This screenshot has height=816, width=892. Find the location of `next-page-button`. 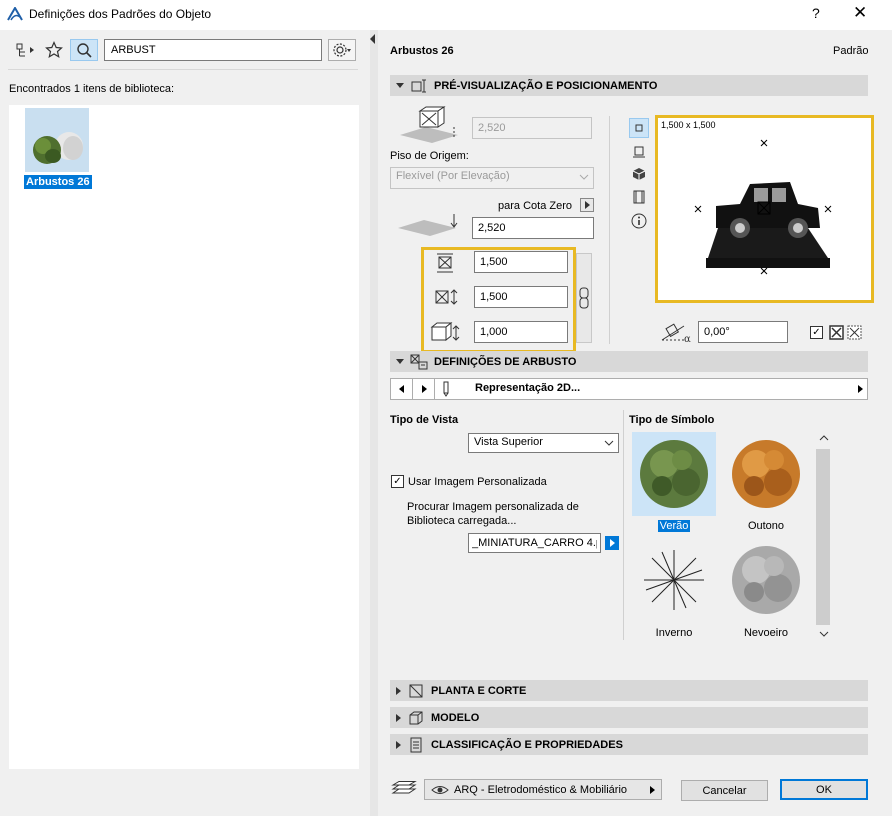

next-page-button is located at coordinates (424, 389).